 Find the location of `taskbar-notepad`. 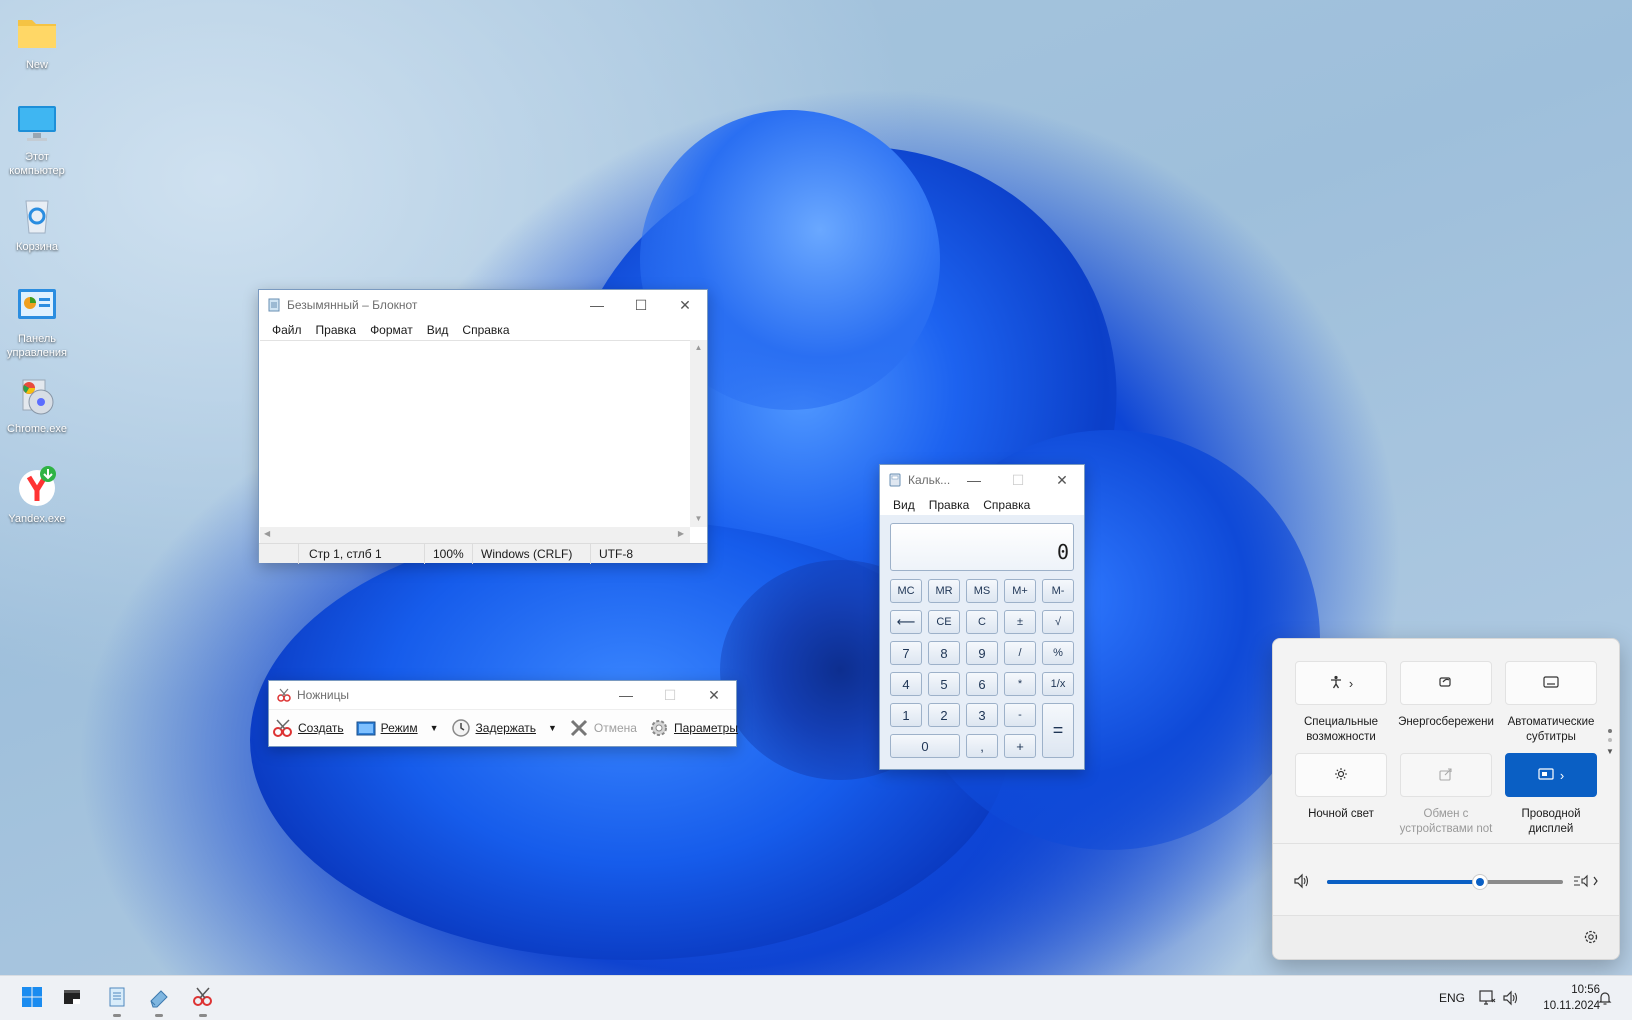

taskbar-notepad is located at coordinates (117, 1000).